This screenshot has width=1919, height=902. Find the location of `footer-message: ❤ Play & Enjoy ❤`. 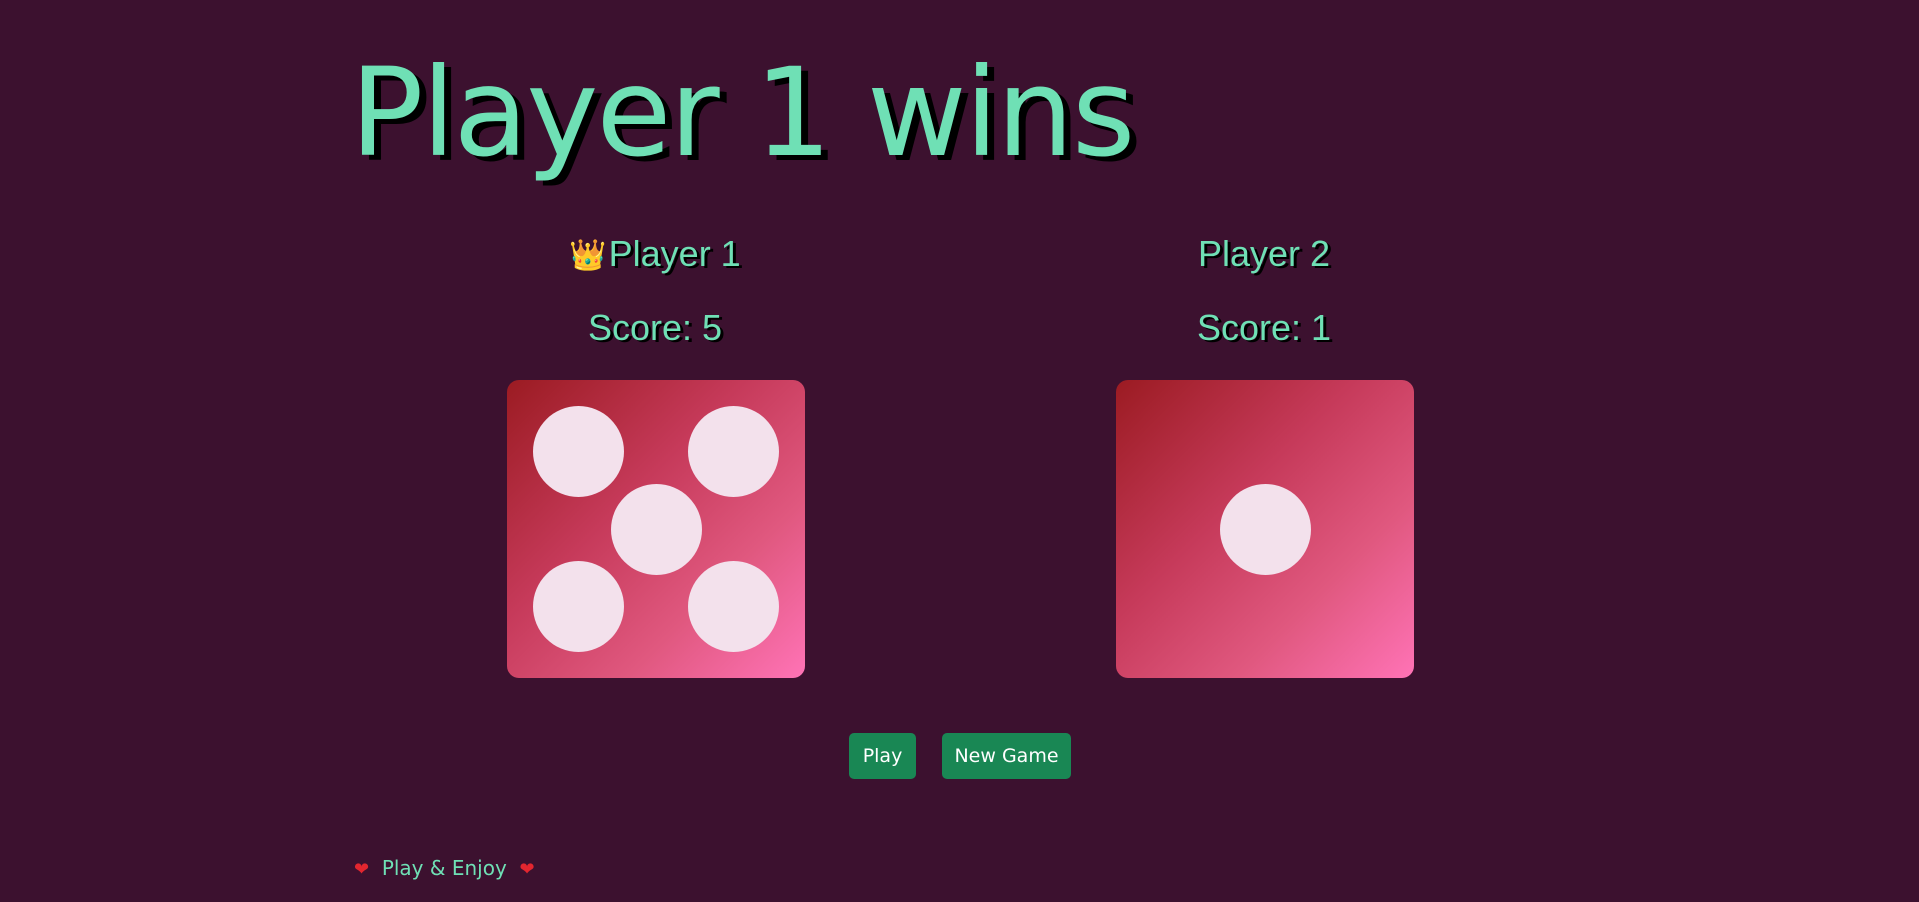

footer-message: ❤ Play & Enjoy ❤ is located at coordinates (444, 869).